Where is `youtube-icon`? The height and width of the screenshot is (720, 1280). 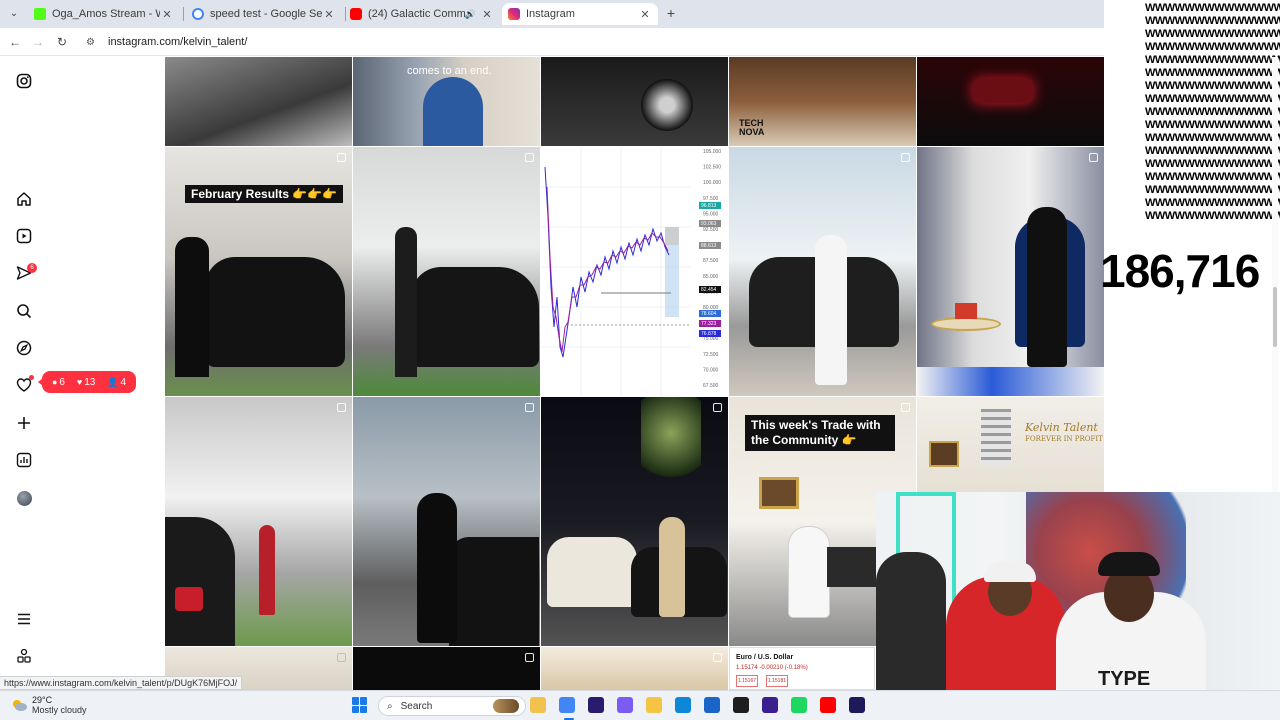 youtube-icon is located at coordinates (828, 705).